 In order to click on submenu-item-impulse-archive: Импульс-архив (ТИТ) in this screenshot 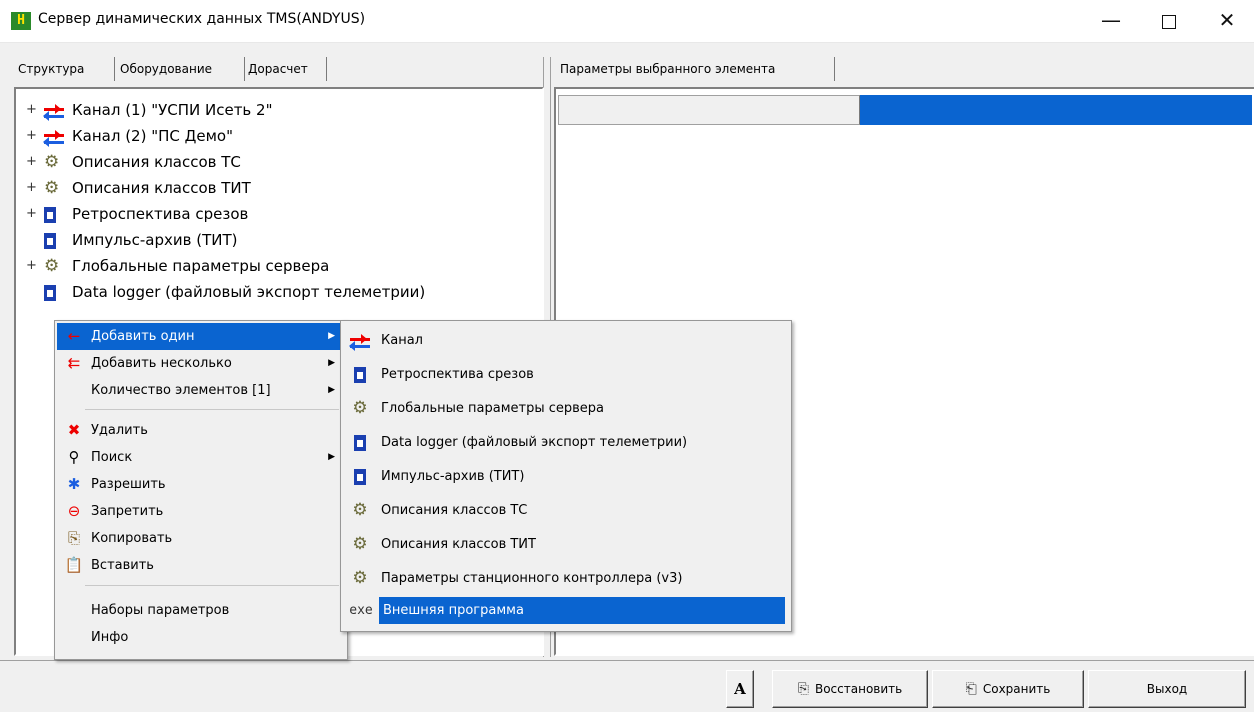, I will do `click(565, 476)`.